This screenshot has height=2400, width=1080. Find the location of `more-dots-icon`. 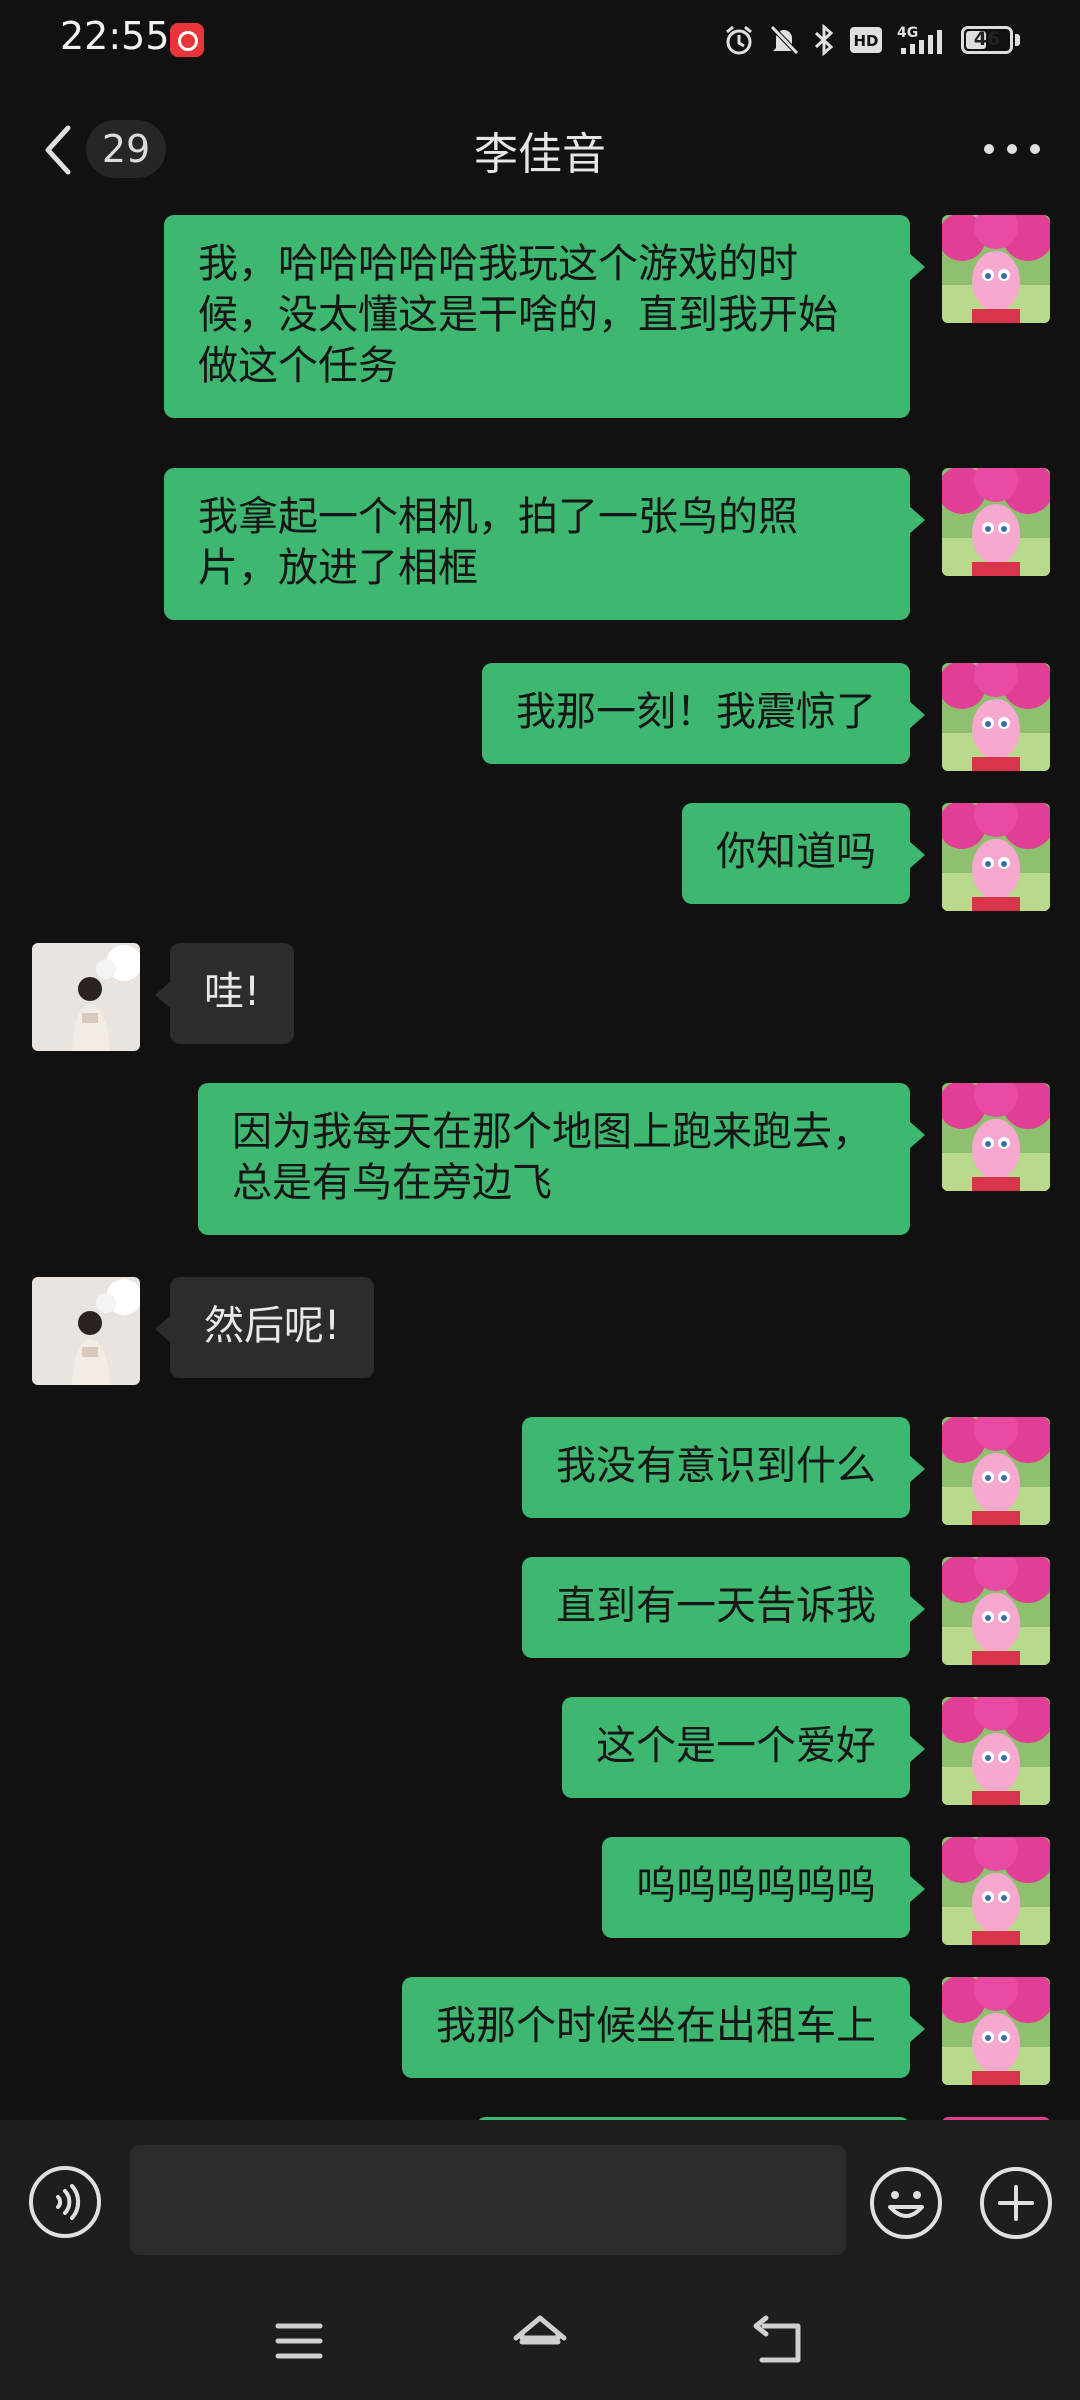

more-dots-icon is located at coordinates (1012, 149).